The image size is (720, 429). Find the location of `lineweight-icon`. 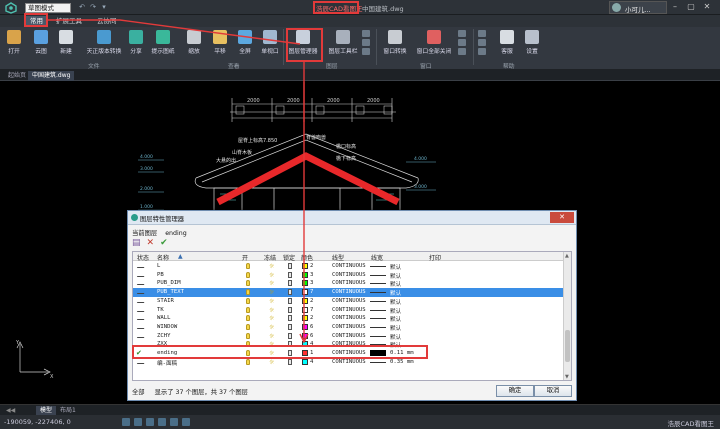

lineweight-icon is located at coordinates (186, 422).